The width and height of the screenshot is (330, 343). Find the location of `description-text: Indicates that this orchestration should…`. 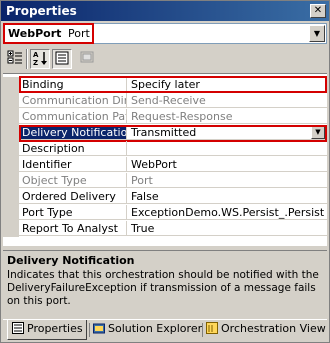

description-text: Indicates that this orchestration should… is located at coordinates (163, 288).